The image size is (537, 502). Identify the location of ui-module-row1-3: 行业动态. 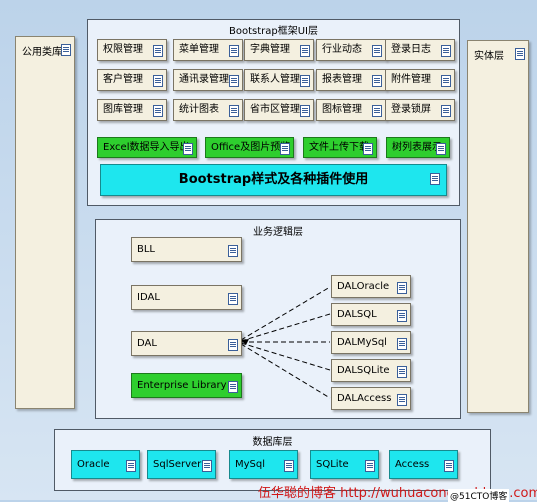
(351, 50).